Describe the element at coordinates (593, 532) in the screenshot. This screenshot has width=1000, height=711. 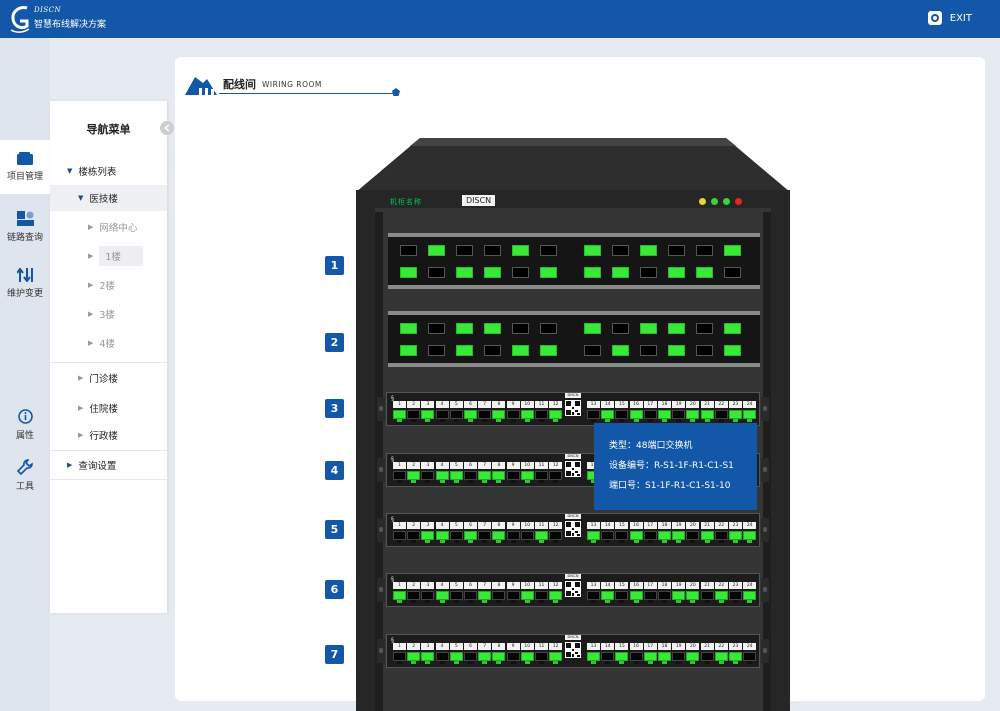
I see `switch-port: 13` at that location.